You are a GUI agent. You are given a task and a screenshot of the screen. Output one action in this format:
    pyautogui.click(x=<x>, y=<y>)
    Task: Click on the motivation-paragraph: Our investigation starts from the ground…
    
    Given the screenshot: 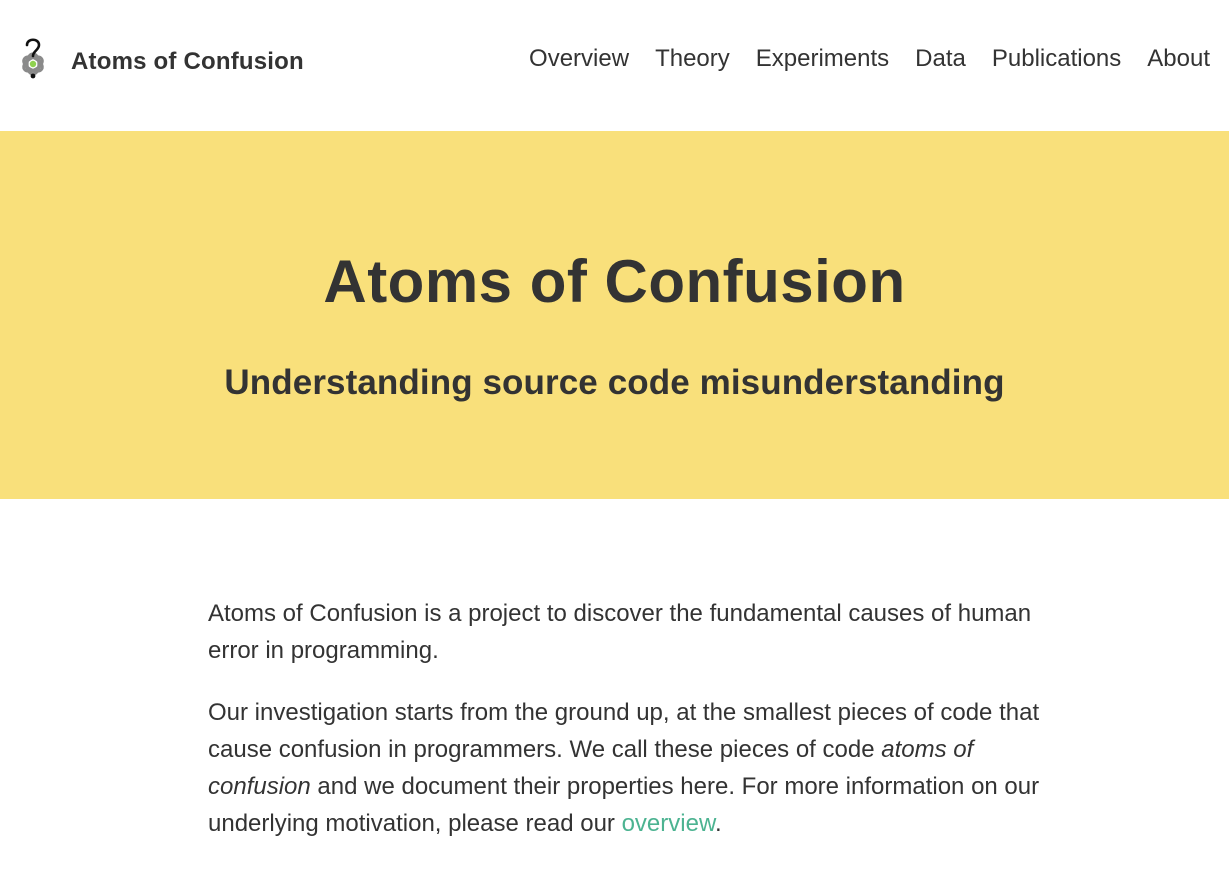 What is the action you would take?
    pyautogui.click(x=636, y=768)
    